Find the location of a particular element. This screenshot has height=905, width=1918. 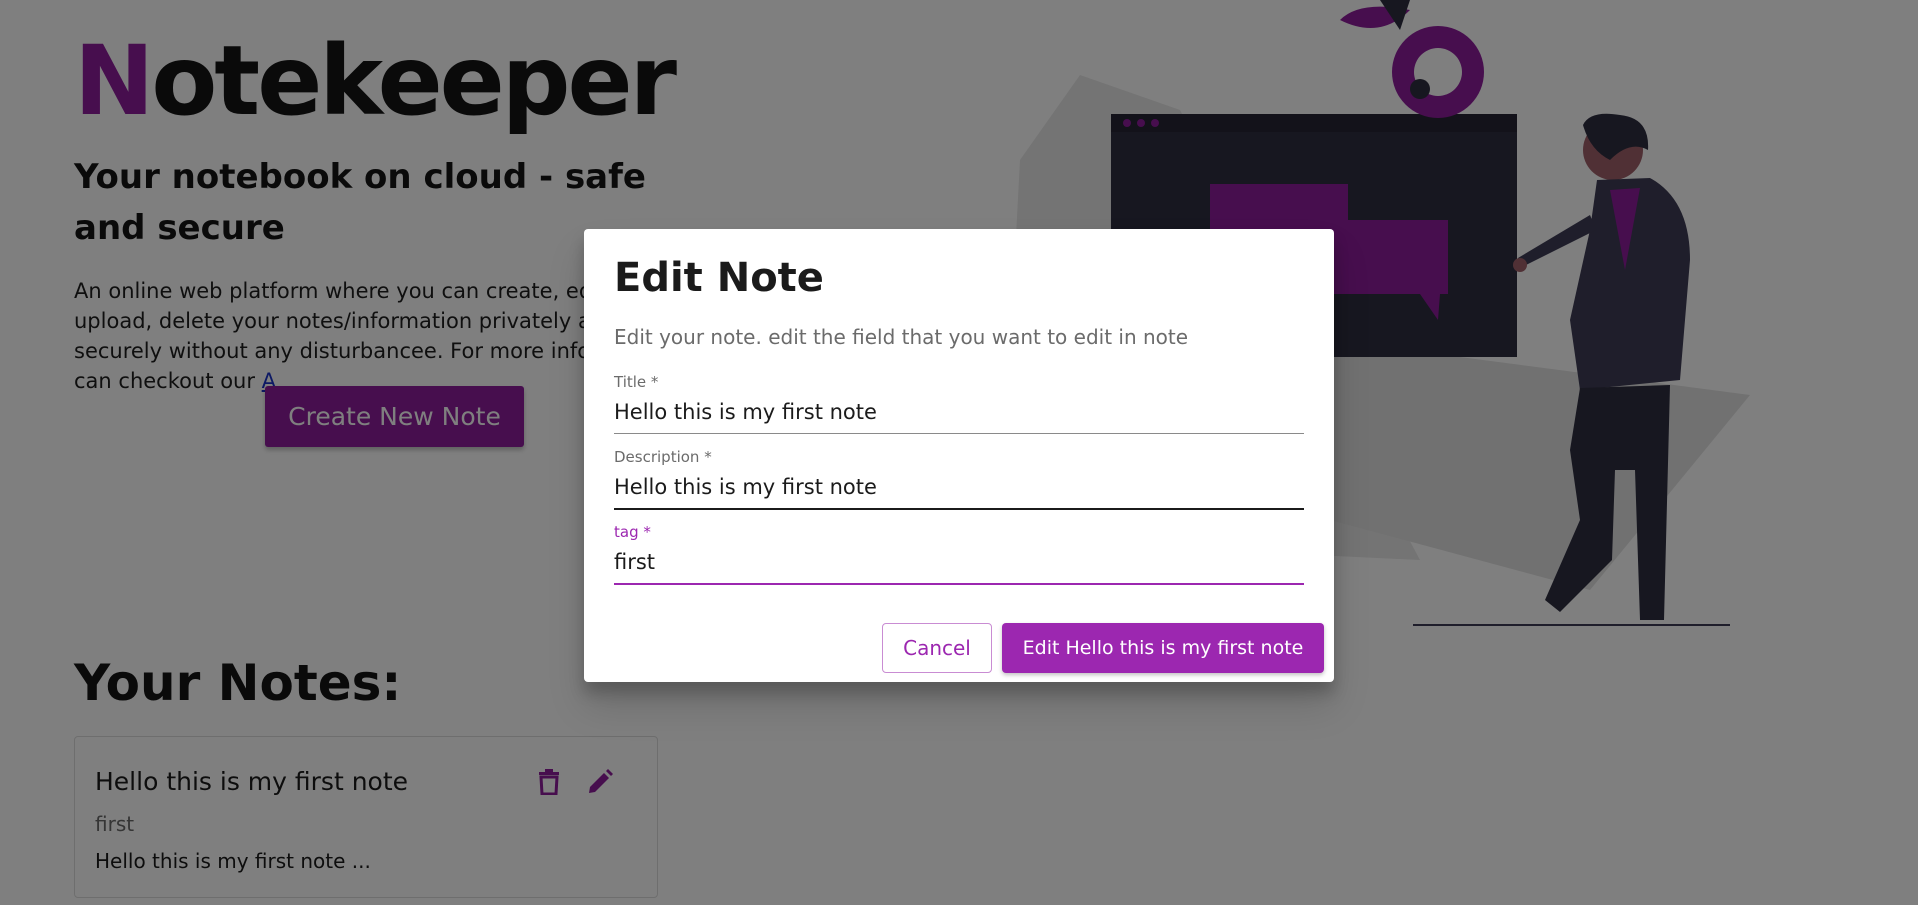

tag-input is located at coordinates (959, 562).